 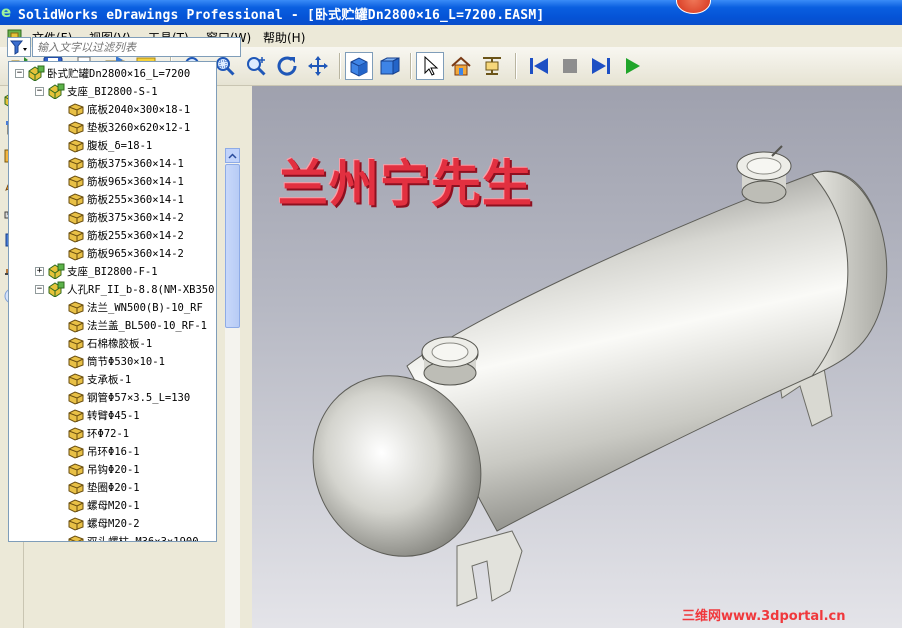 What do you see at coordinates (19, 47) in the screenshot?
I see `filter-button` at bounding box center [19, 47].